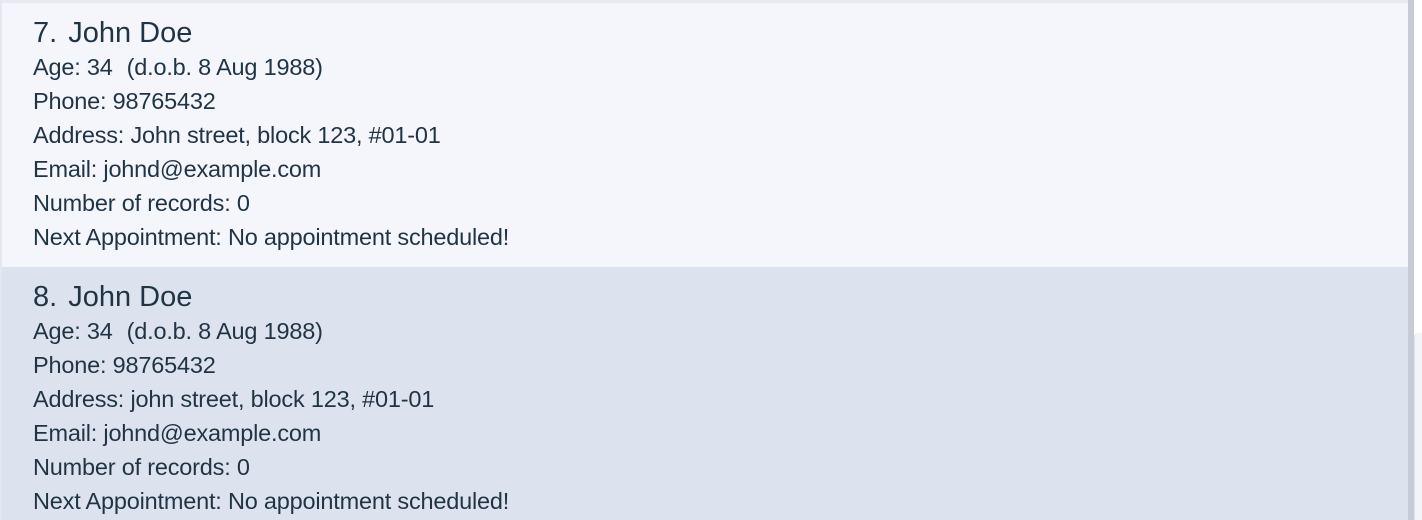 The image size is (1422, 520). What do you see at coordinates (45, 33) in the screenshot?
I see `patient-index: 7.` at bounding box center [45, 33].